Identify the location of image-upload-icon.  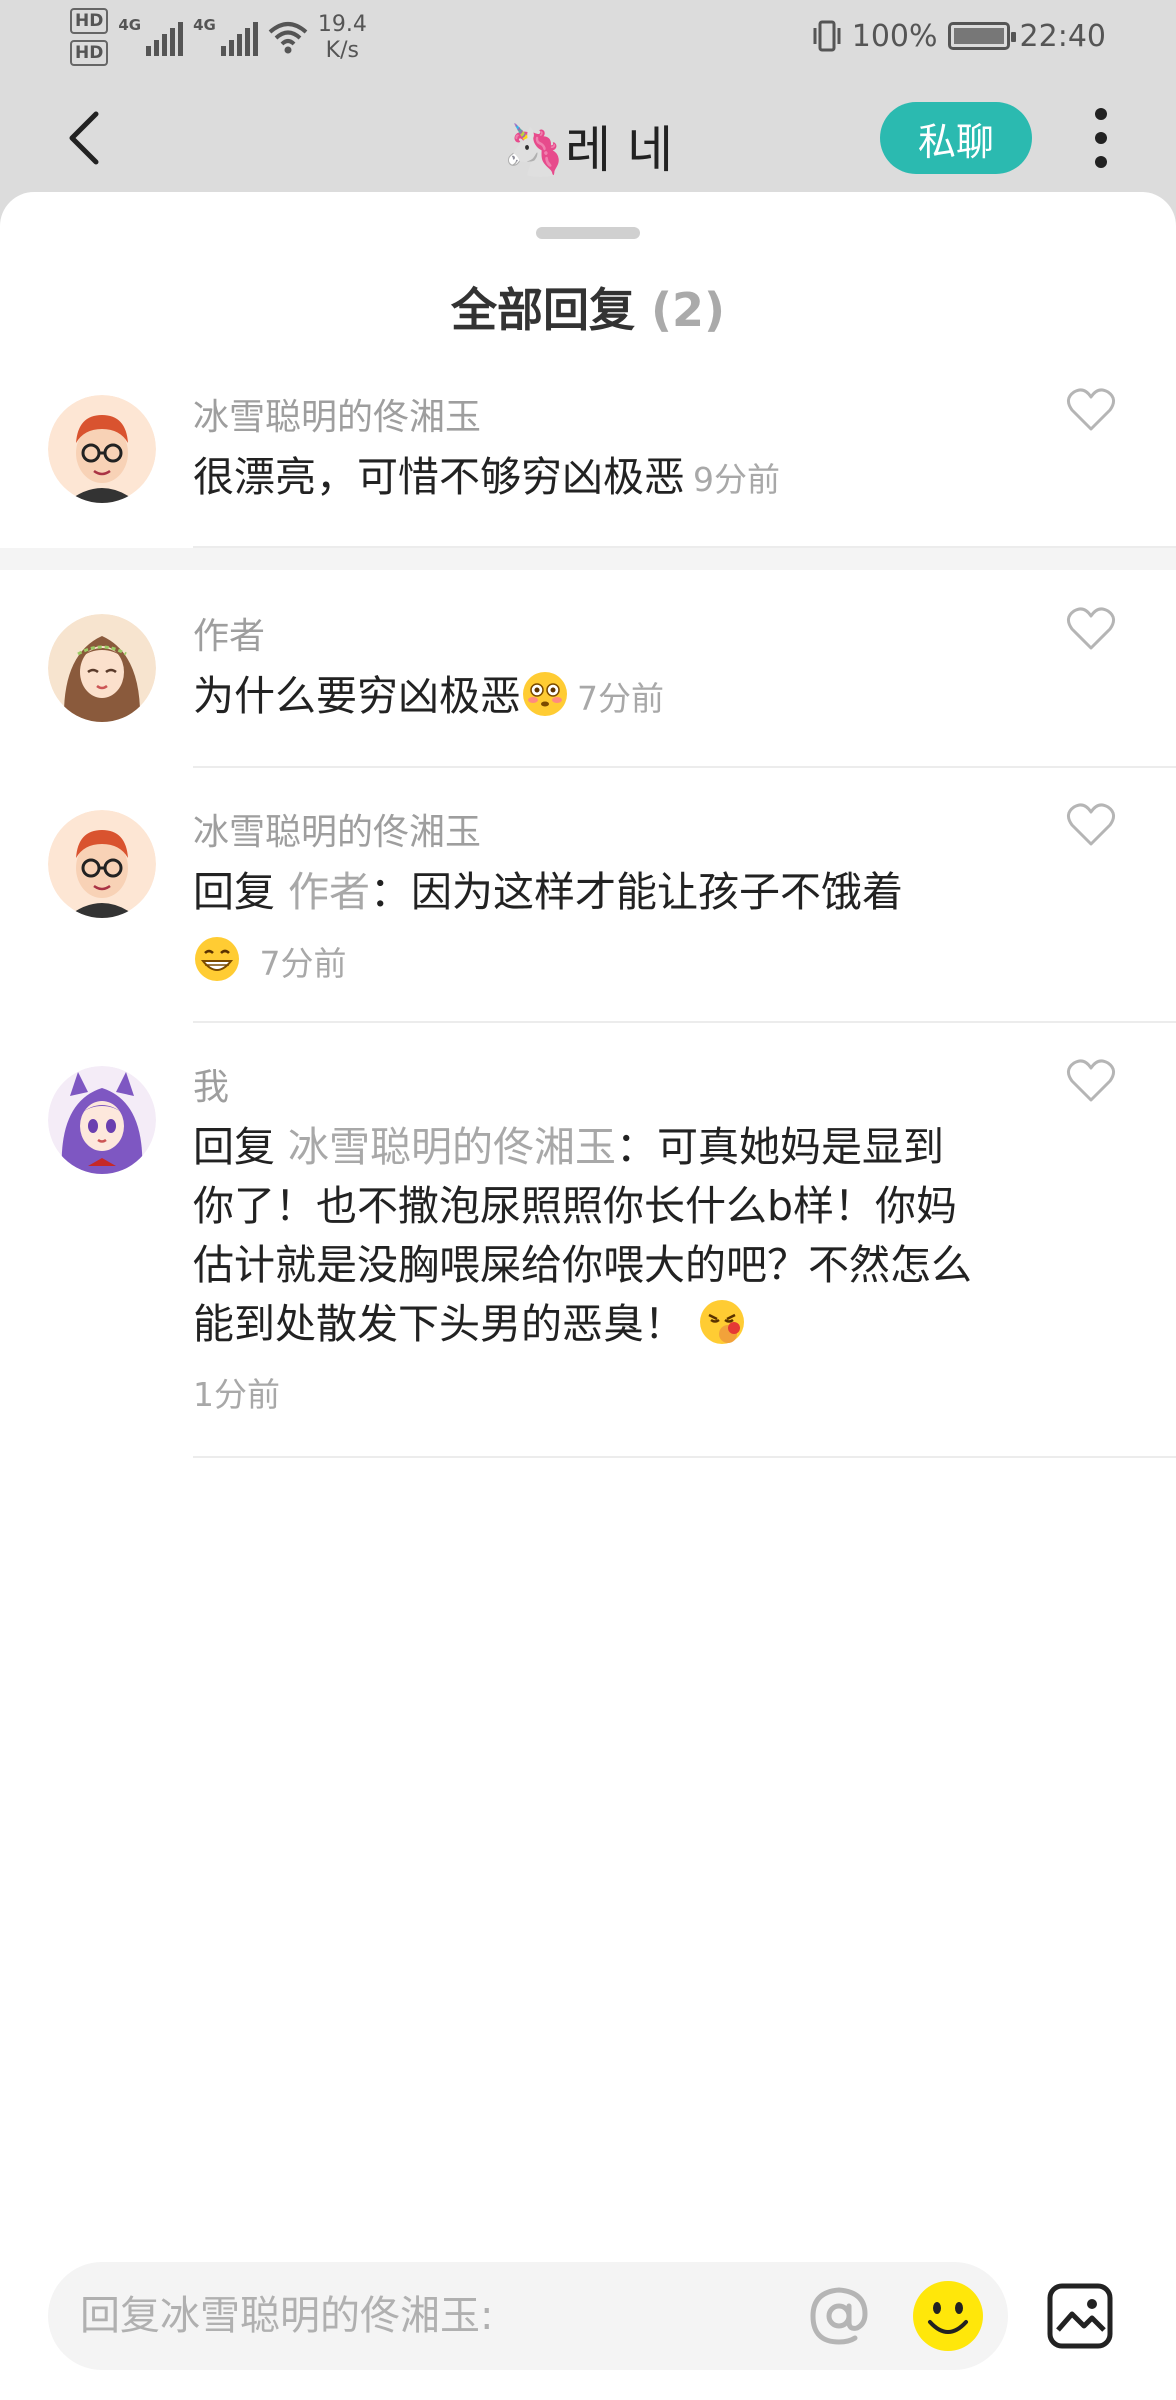
(1080, 2316).